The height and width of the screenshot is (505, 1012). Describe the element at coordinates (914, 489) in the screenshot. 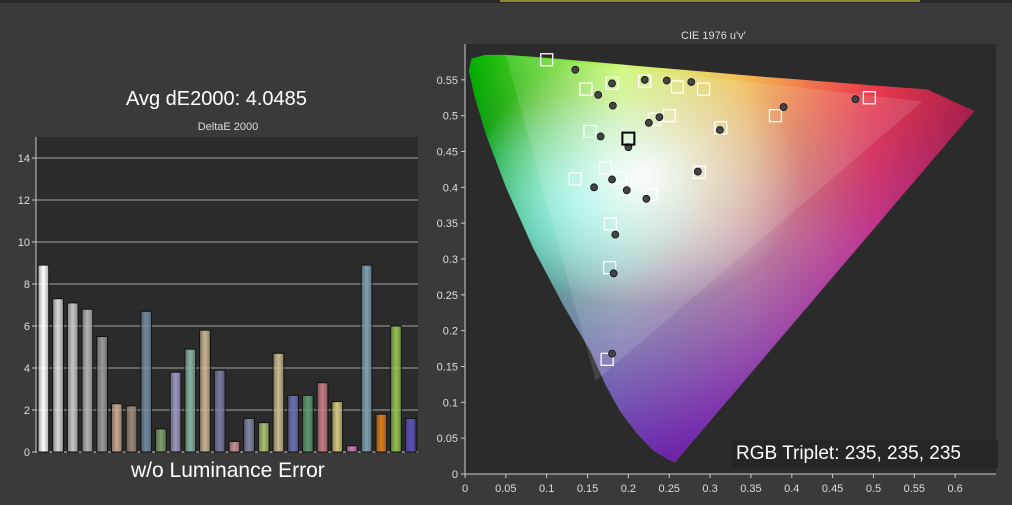

I see `cie-x-tick-label: 0.55` at that location.